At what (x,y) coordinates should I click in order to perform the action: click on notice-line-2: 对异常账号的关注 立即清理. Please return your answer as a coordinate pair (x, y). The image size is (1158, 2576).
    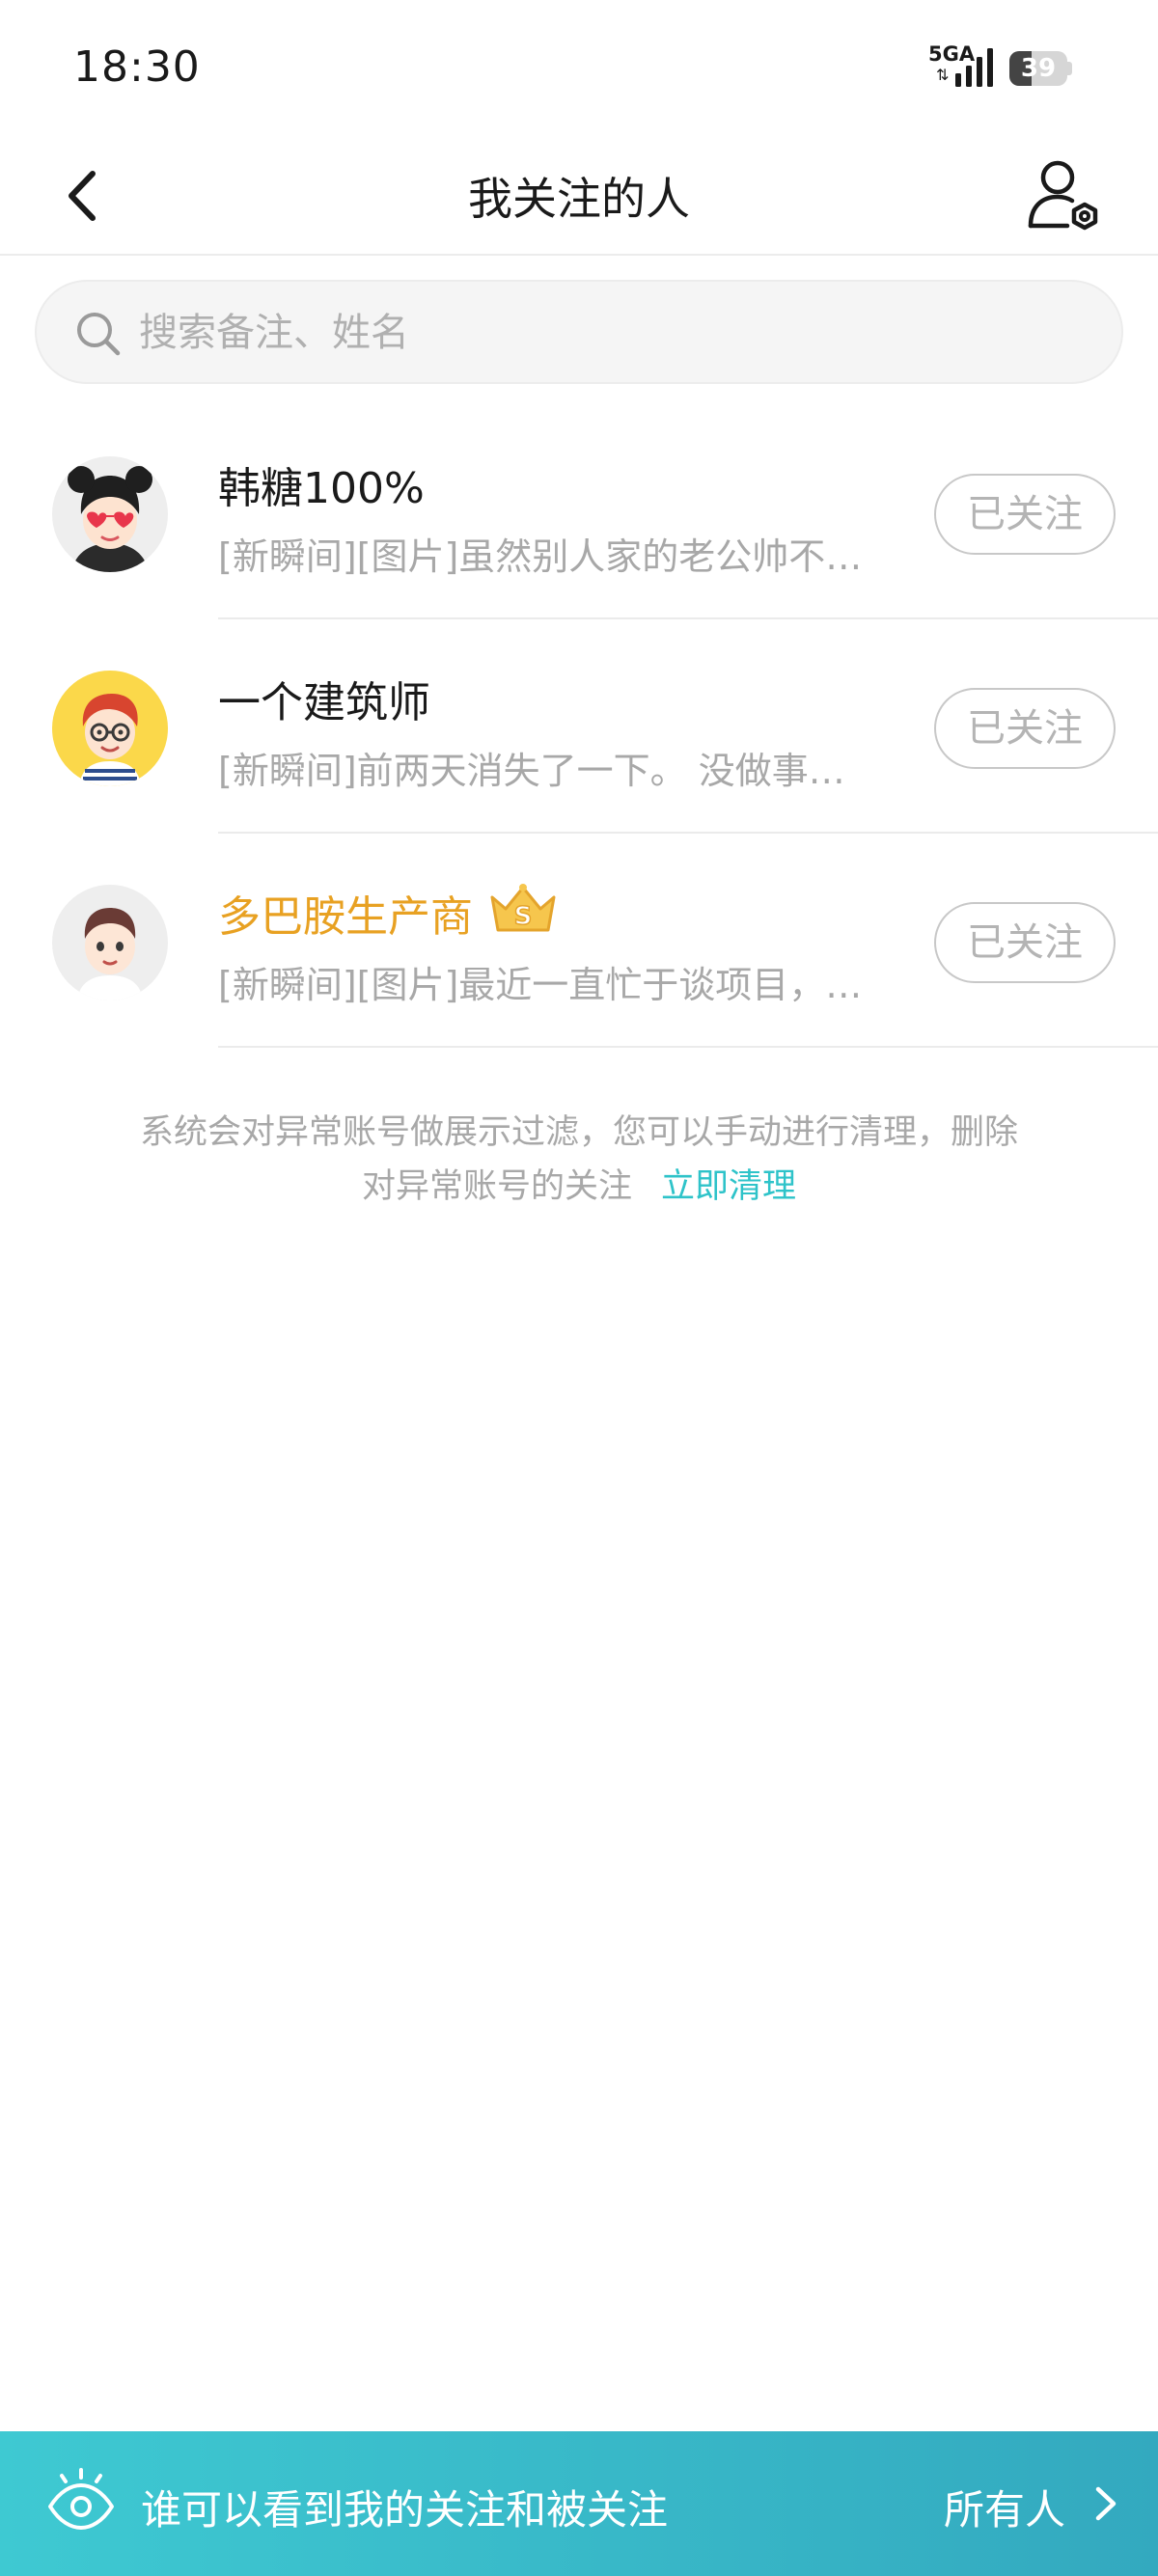
    Looking at the image, I should click on (579, 1187).